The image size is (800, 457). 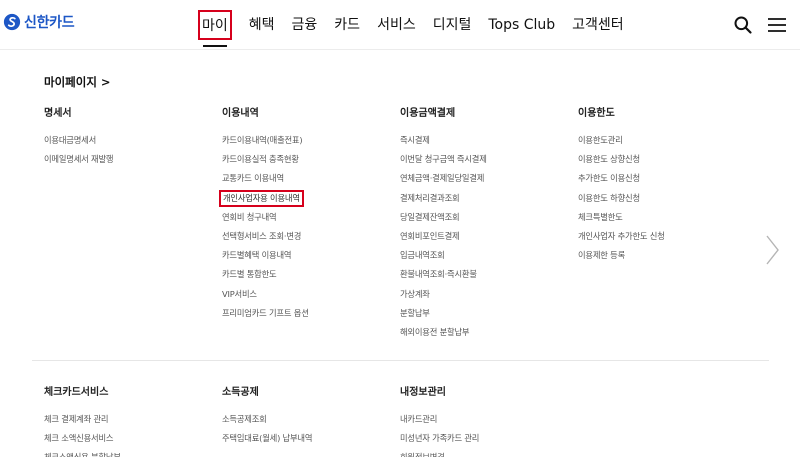 I want to click on section-title: 체크카드서비스, so click(x=76, y=392).